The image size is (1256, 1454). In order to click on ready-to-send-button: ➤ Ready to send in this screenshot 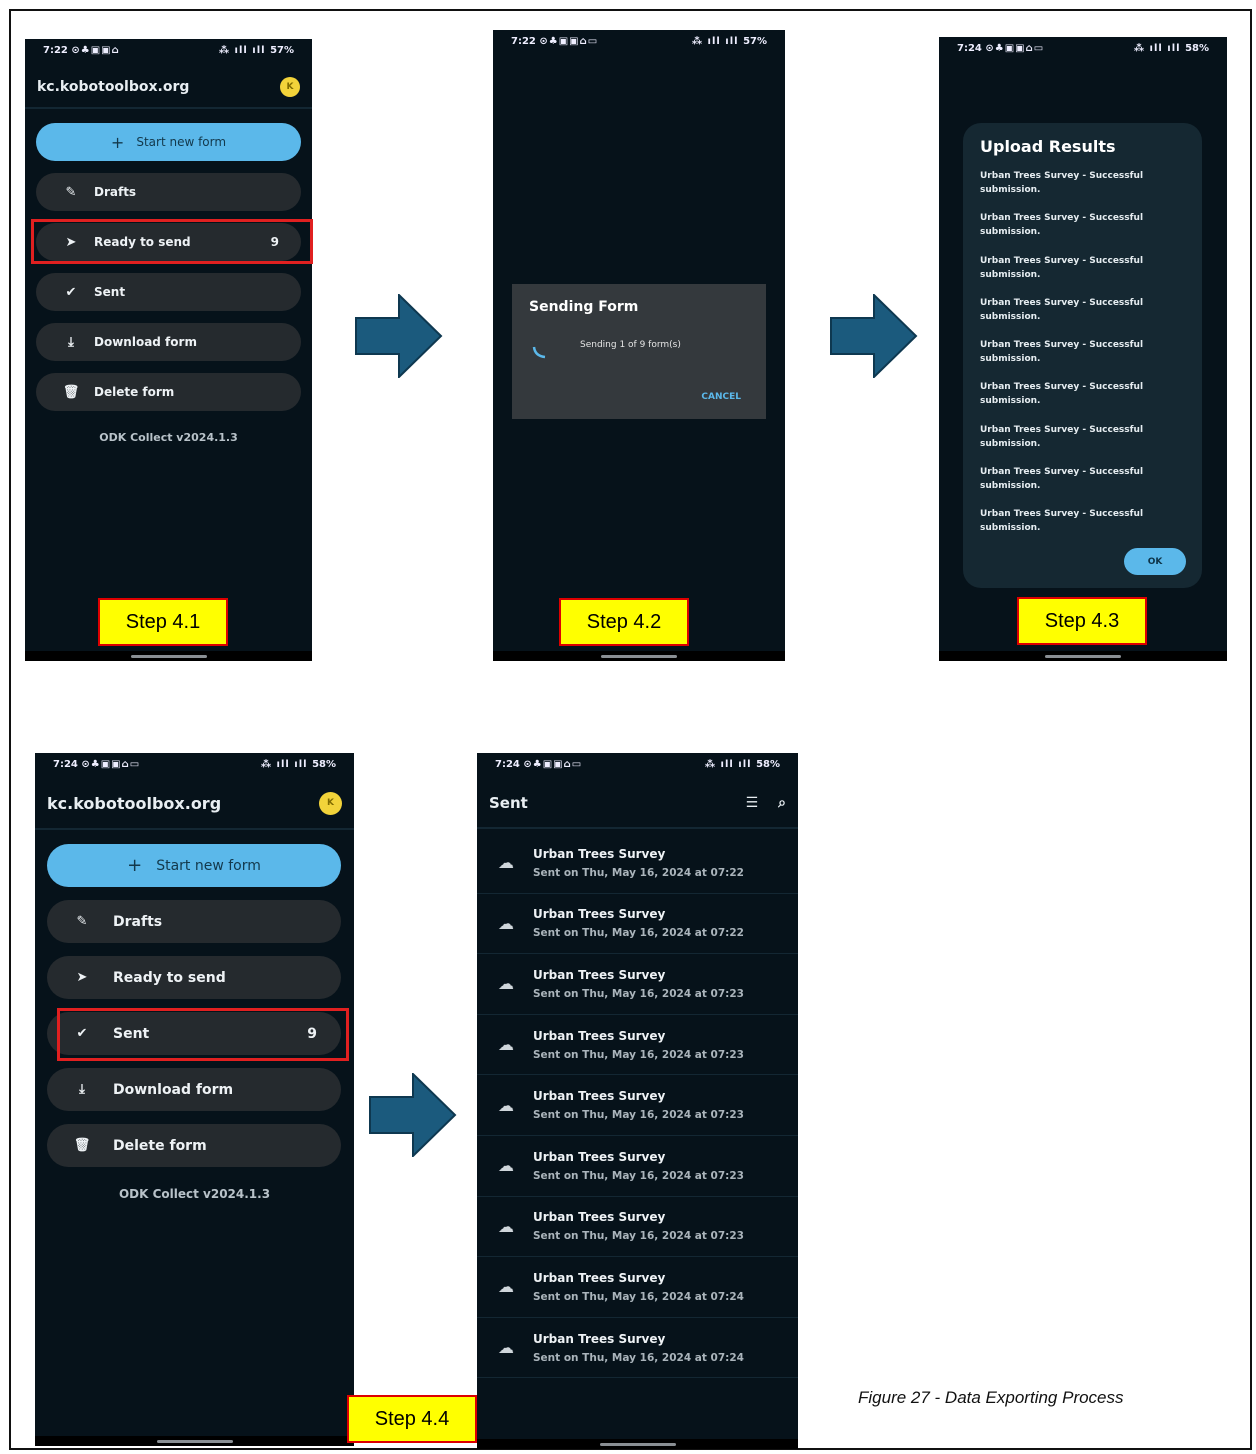, I will do `click(194, 977)`.